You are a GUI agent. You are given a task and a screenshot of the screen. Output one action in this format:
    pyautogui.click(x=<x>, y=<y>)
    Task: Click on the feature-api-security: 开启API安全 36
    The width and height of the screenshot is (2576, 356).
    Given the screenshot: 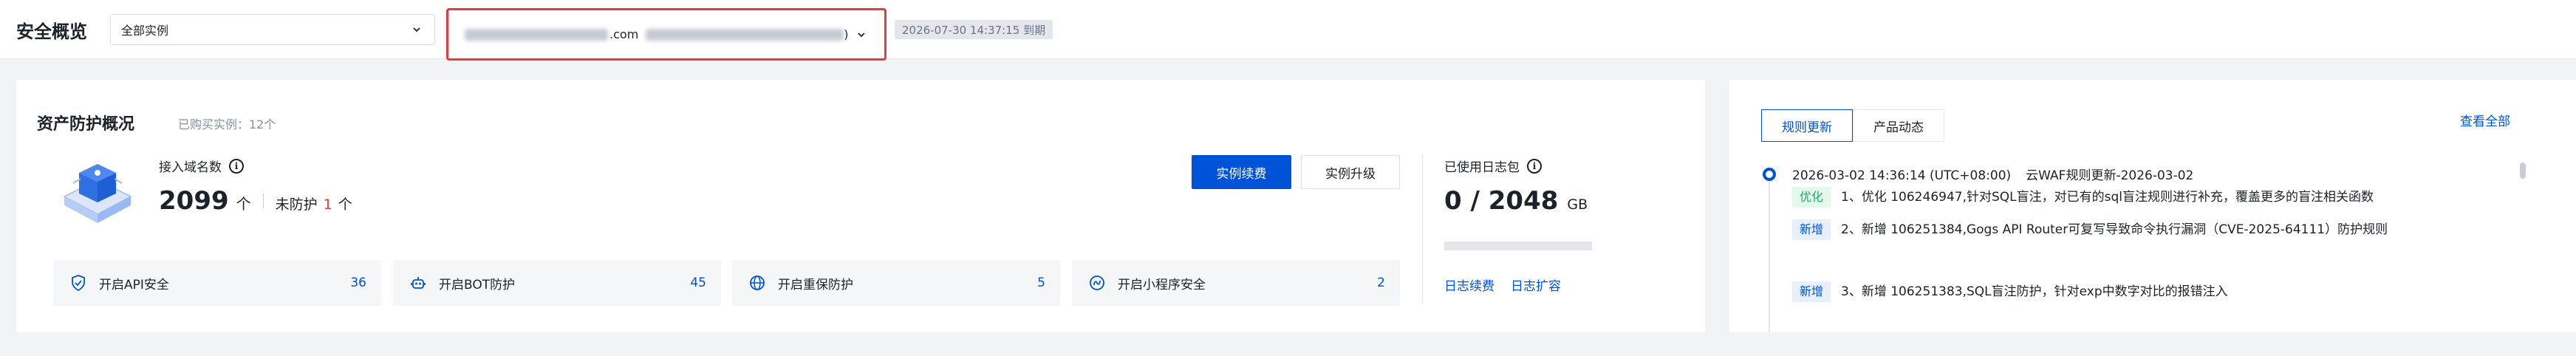 What is the action you would take?
    pyautogui.click(x=217, y=283)
    